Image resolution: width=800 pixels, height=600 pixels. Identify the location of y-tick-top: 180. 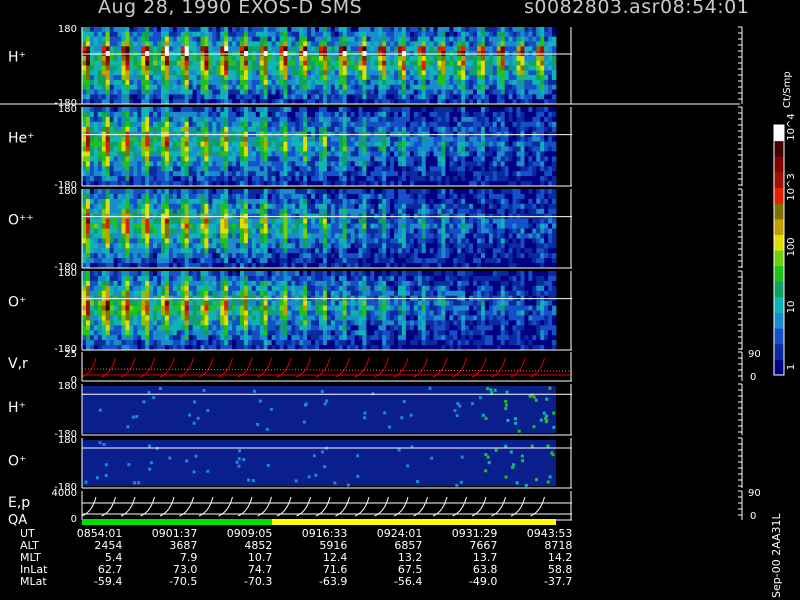
(67, 109).